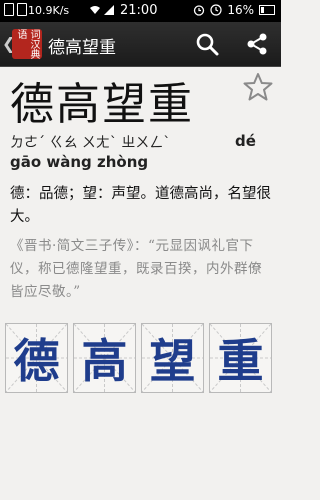 The height and width of the screenshot is (500, 320). What do you see at coordinates (140, 44) in the screenshot?
I see `app-bar: ❮ 词汉典语 德高望重` at bounding box center [140, 44].